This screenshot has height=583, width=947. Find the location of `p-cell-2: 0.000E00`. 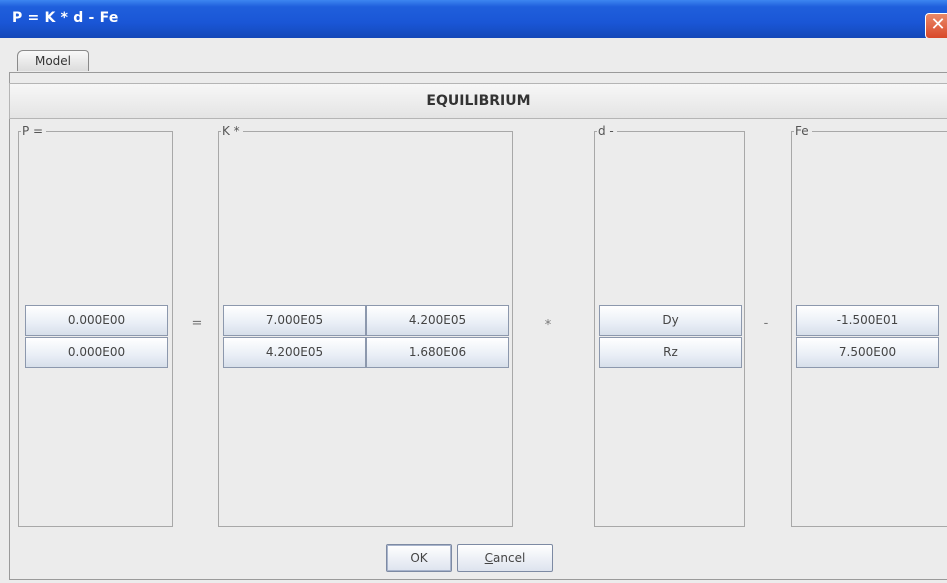

p-cell-2: 0.000E00 is located at coordinates (96, 352).